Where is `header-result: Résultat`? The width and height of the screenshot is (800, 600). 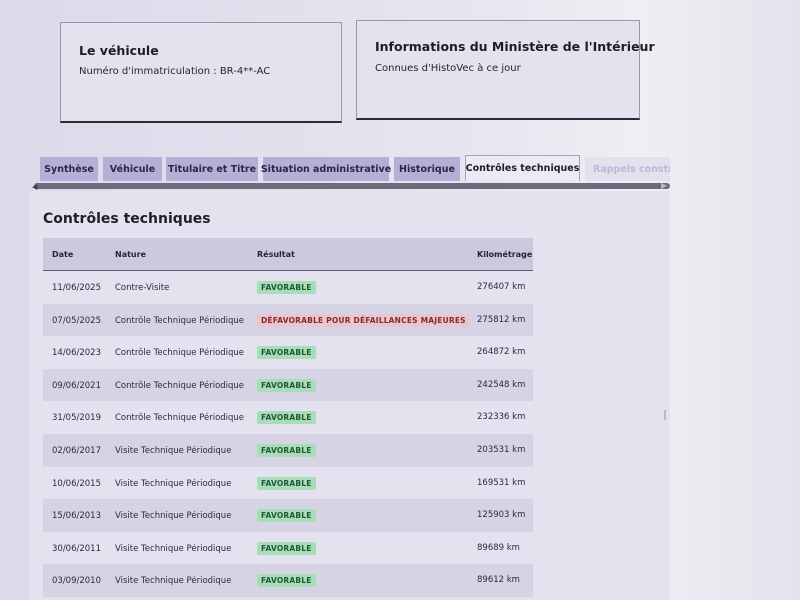 header-result: Résultat is located at coordinates (276, 254).